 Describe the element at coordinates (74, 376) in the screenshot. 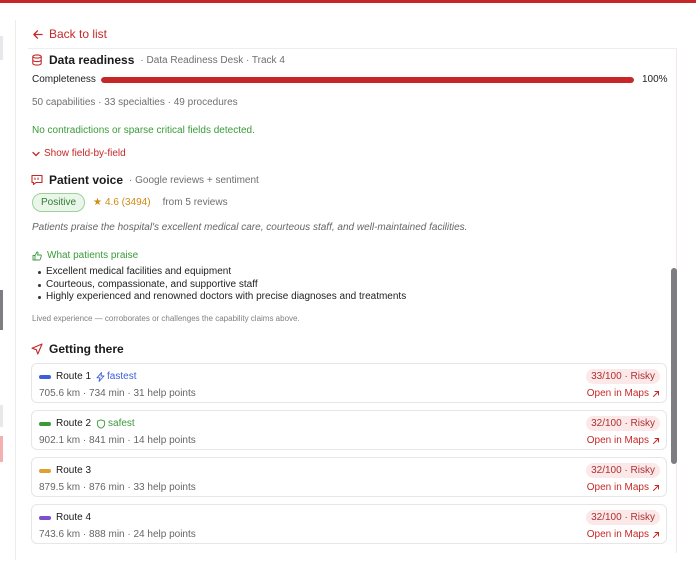

I see `route-name: Route 1` at that location.